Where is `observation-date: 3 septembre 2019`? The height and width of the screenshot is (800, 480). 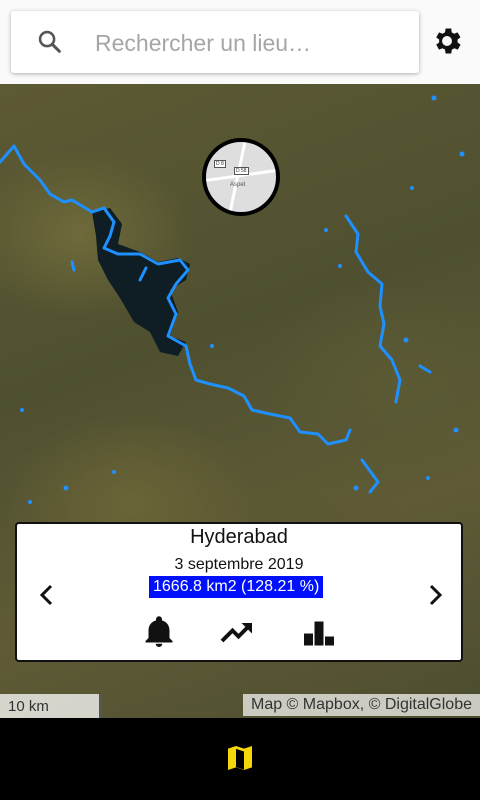 observation-date: 3 septembre 2019 is located at coordinates (239, 564).